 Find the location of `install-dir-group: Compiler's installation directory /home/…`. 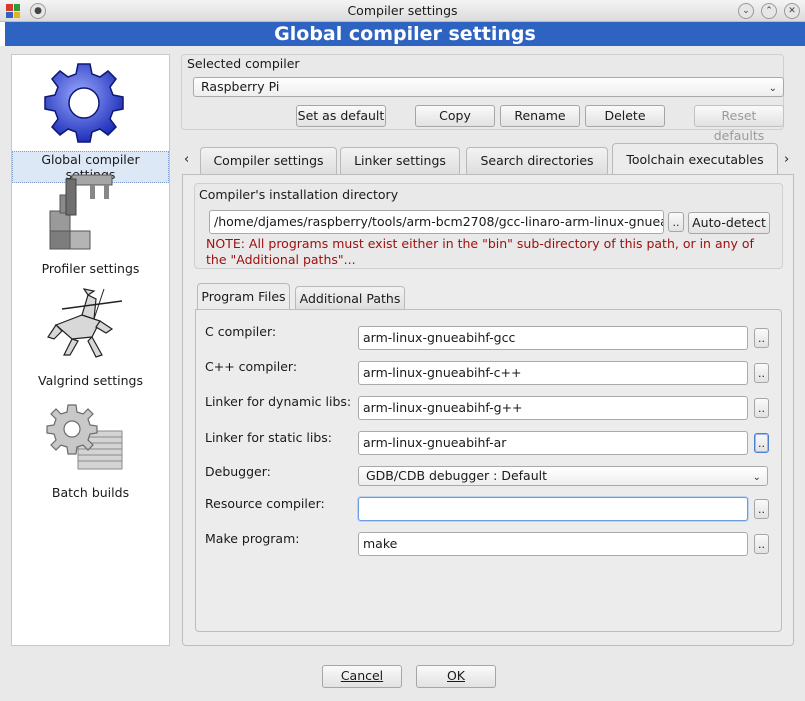

install-dir-group: Compiler's installation directory /home/… is located at coordinates (488, 226).